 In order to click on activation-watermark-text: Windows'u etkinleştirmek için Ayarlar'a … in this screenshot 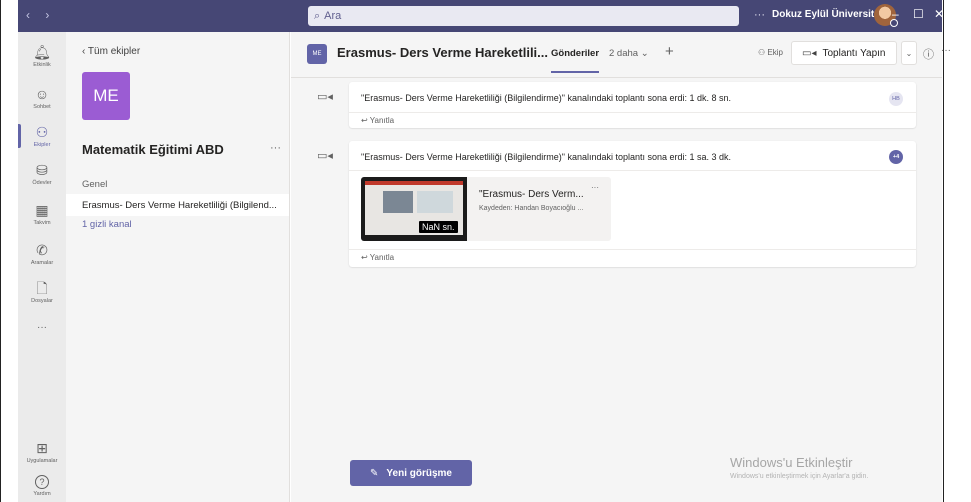, I will do `click(799, 476)`.